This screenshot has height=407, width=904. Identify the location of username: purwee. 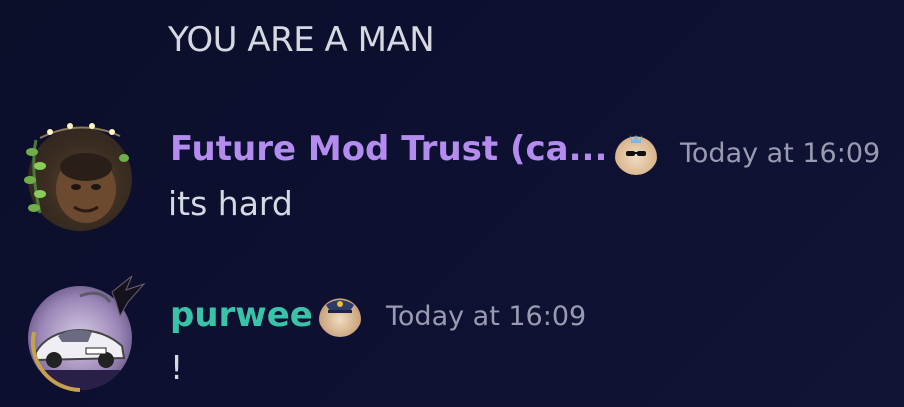
(241, 315).